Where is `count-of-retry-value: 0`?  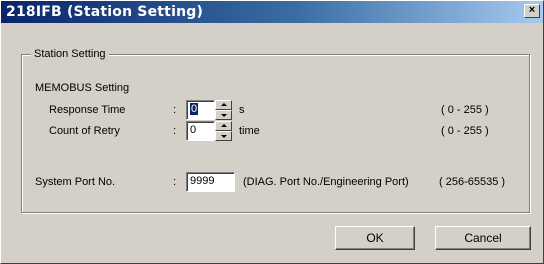
count-of-retry-value: 0 is located at coordinates (193, 130).